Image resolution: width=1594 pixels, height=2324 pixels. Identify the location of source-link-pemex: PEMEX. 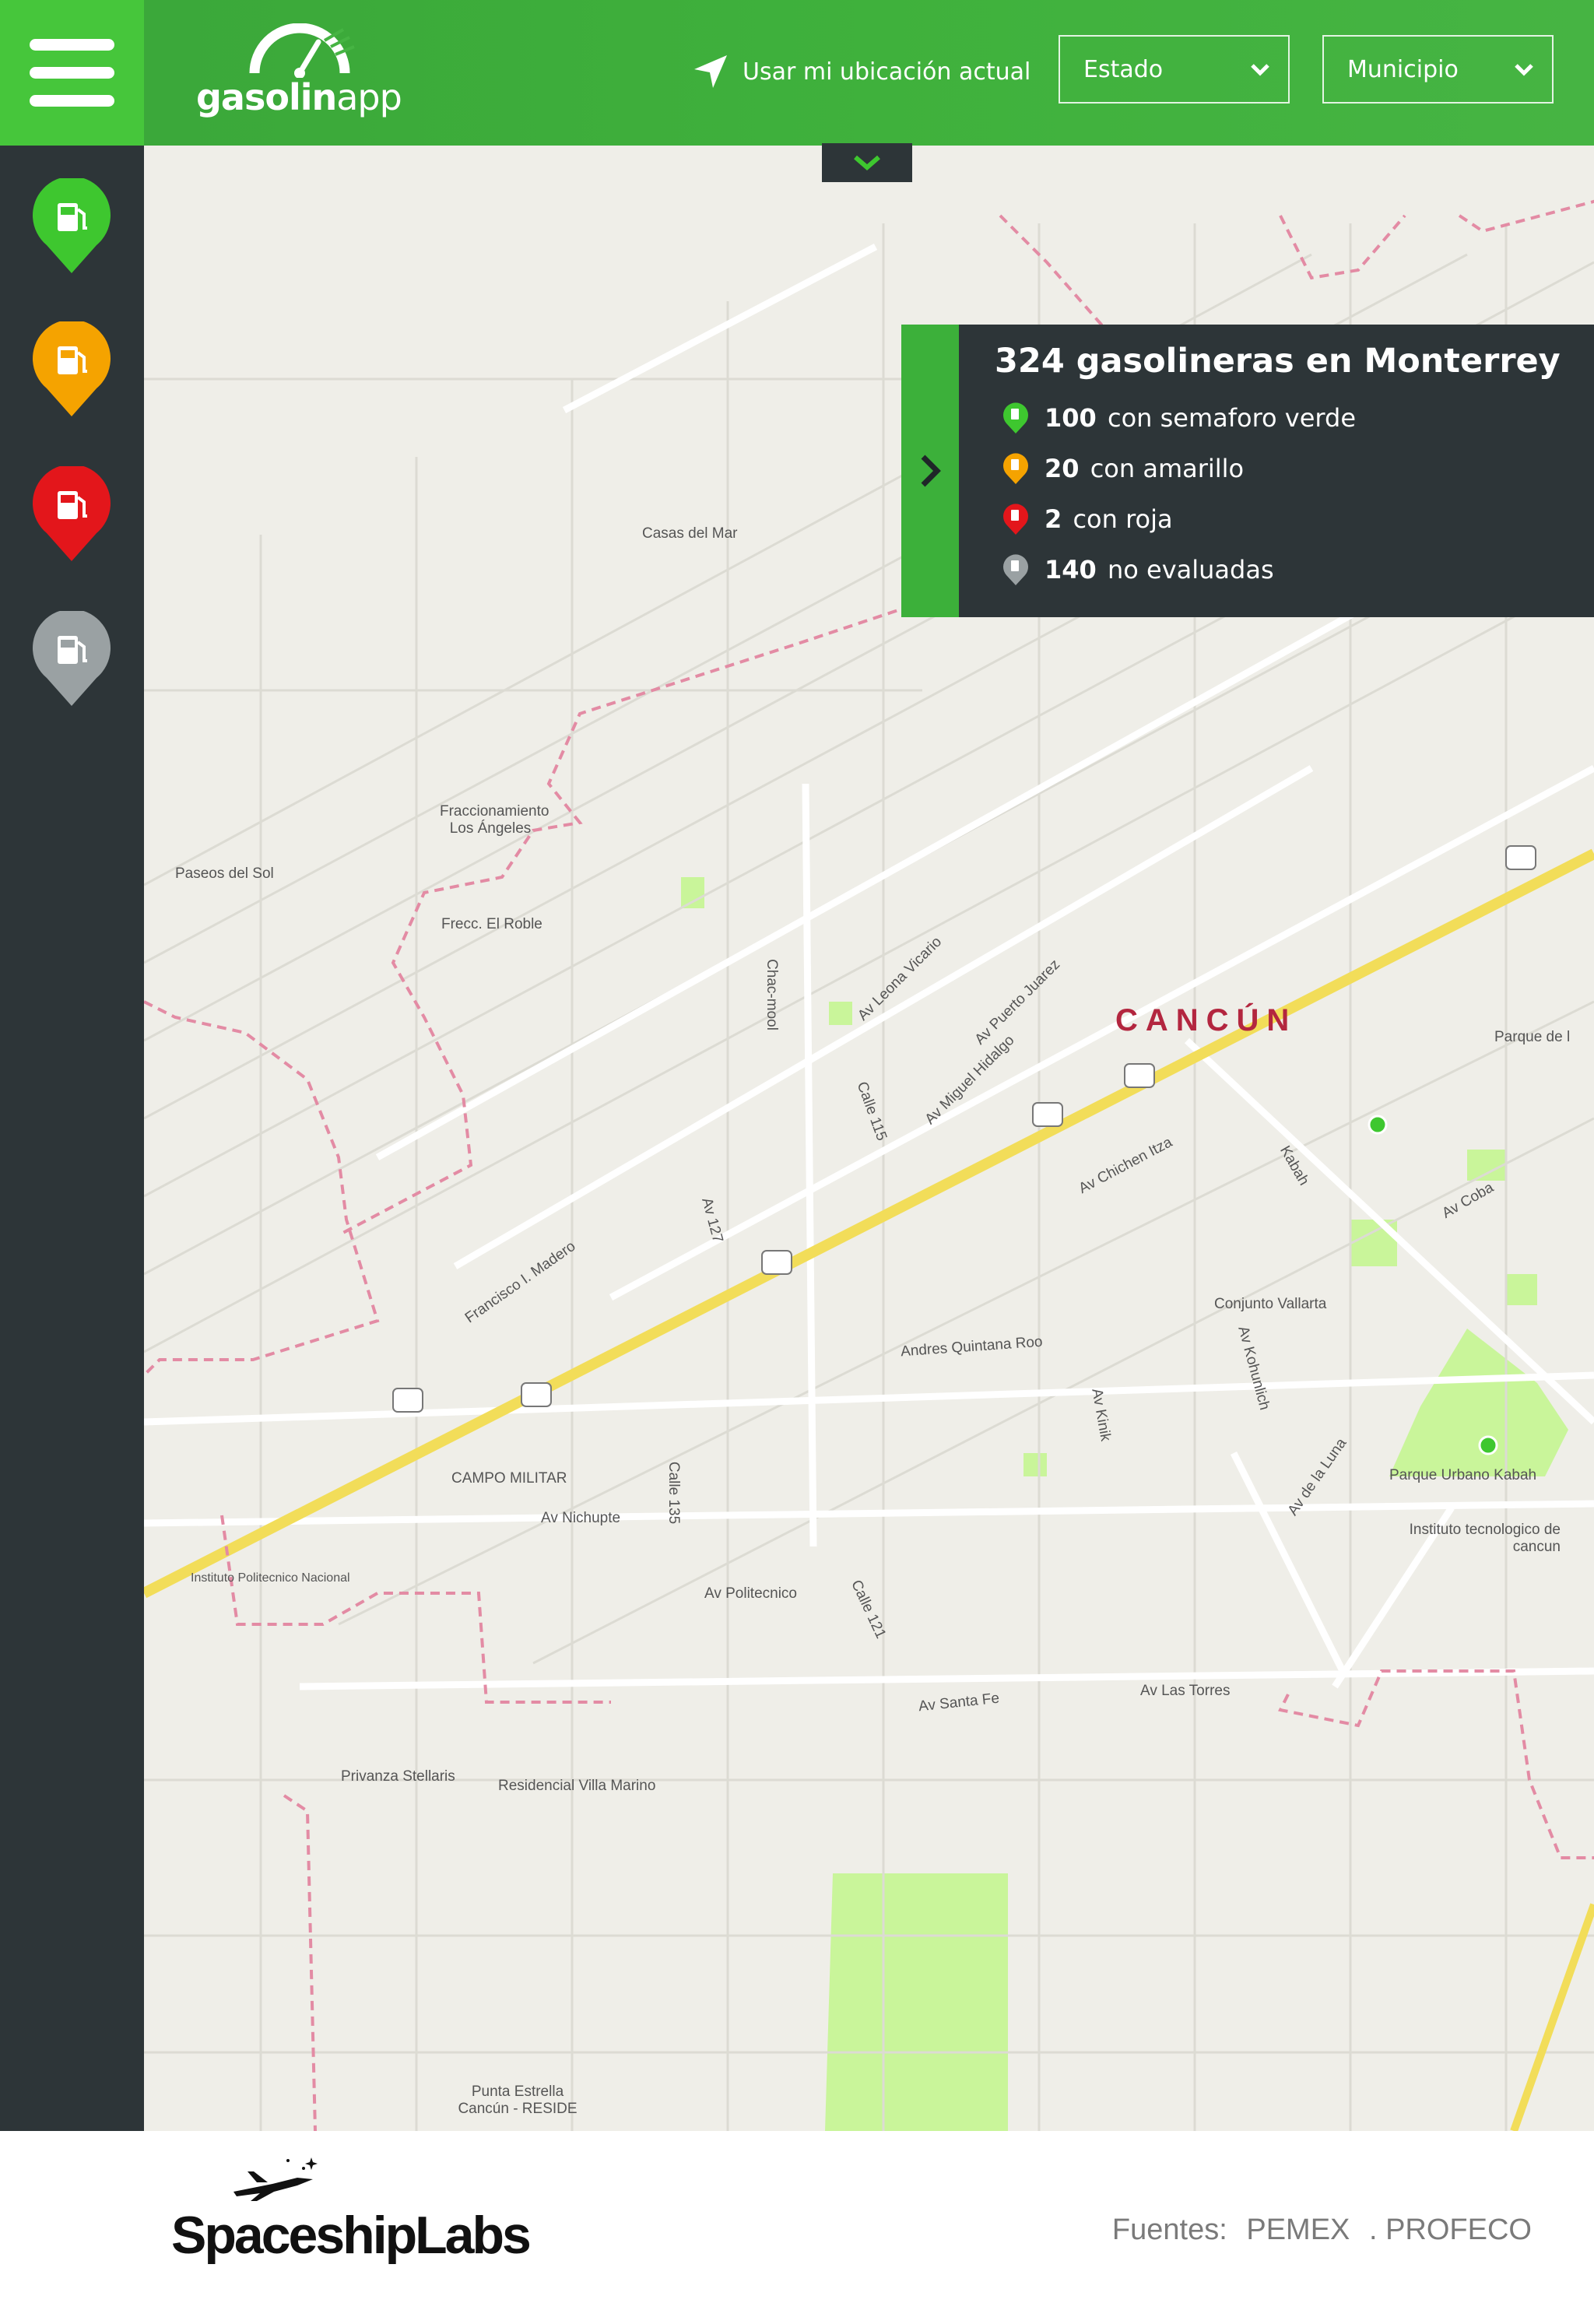
(1298, 2229).